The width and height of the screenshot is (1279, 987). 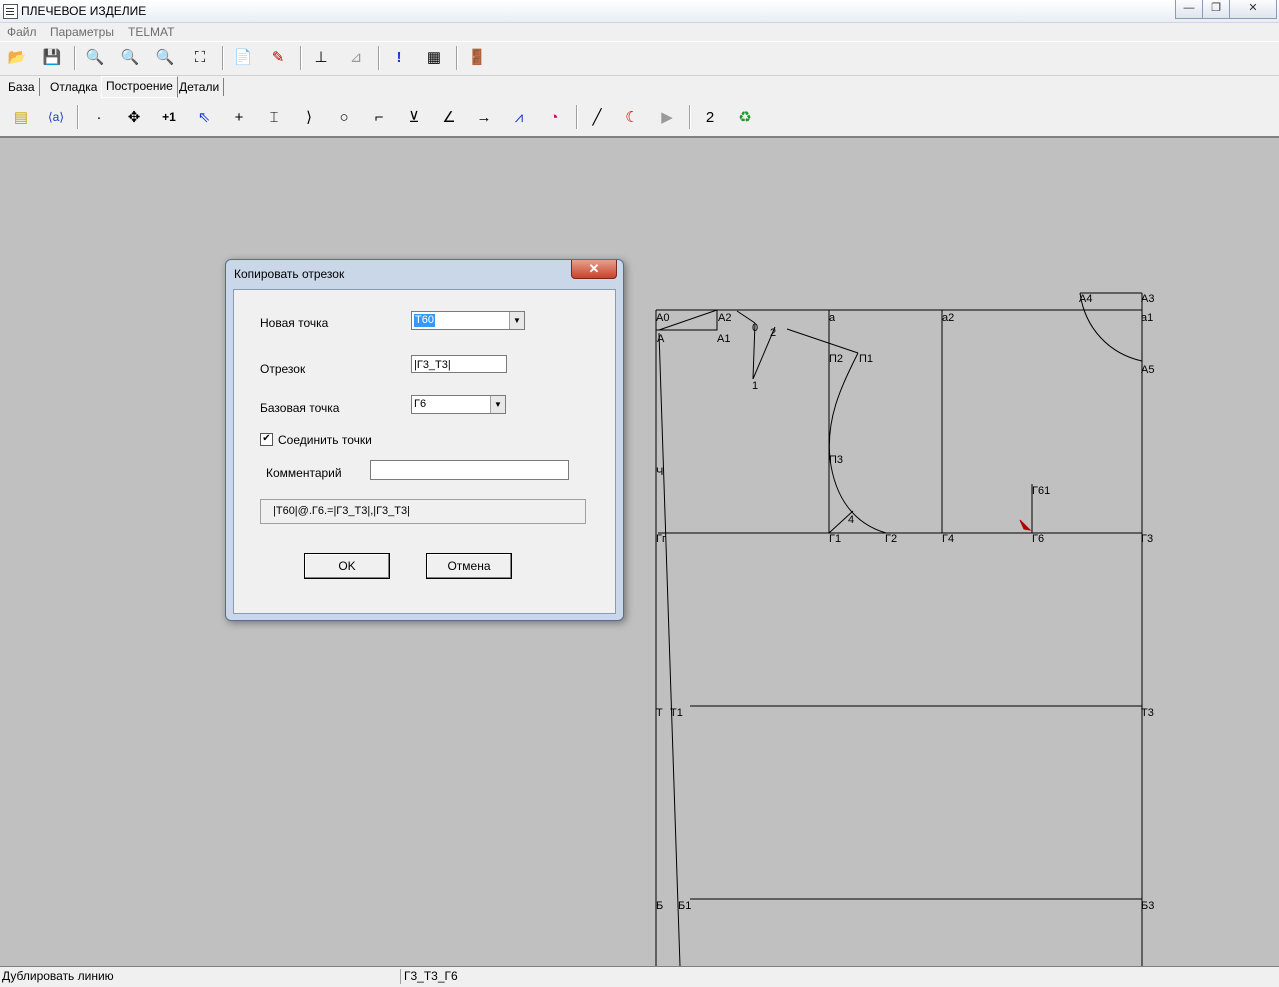 I want to click on ok-button: OK, so click(x=347, y=566).